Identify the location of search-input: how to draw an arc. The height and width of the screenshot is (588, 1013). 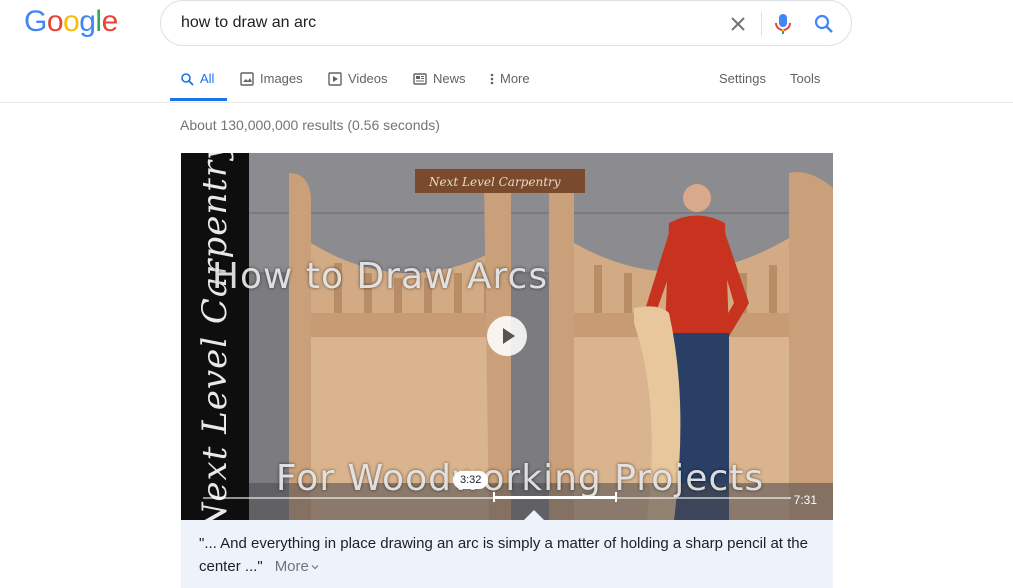
(248, 23).